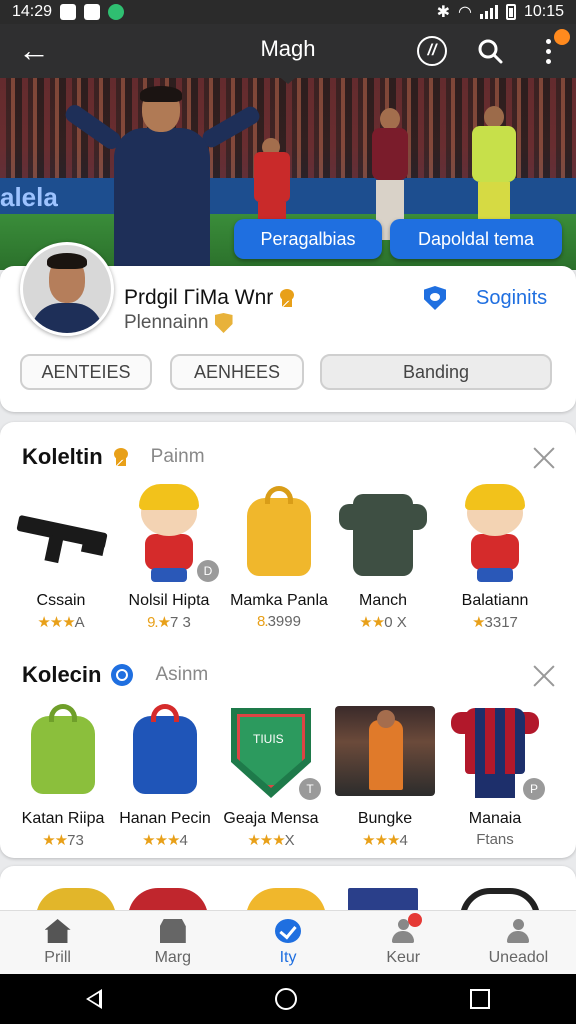 Image resolution: width=576 pixels, height=1024 pixels. What do you see at coordinates (271, 752) in the screenshot?
I see `club-crest-icon: TIUIS T` at bounding box center [271, 752].